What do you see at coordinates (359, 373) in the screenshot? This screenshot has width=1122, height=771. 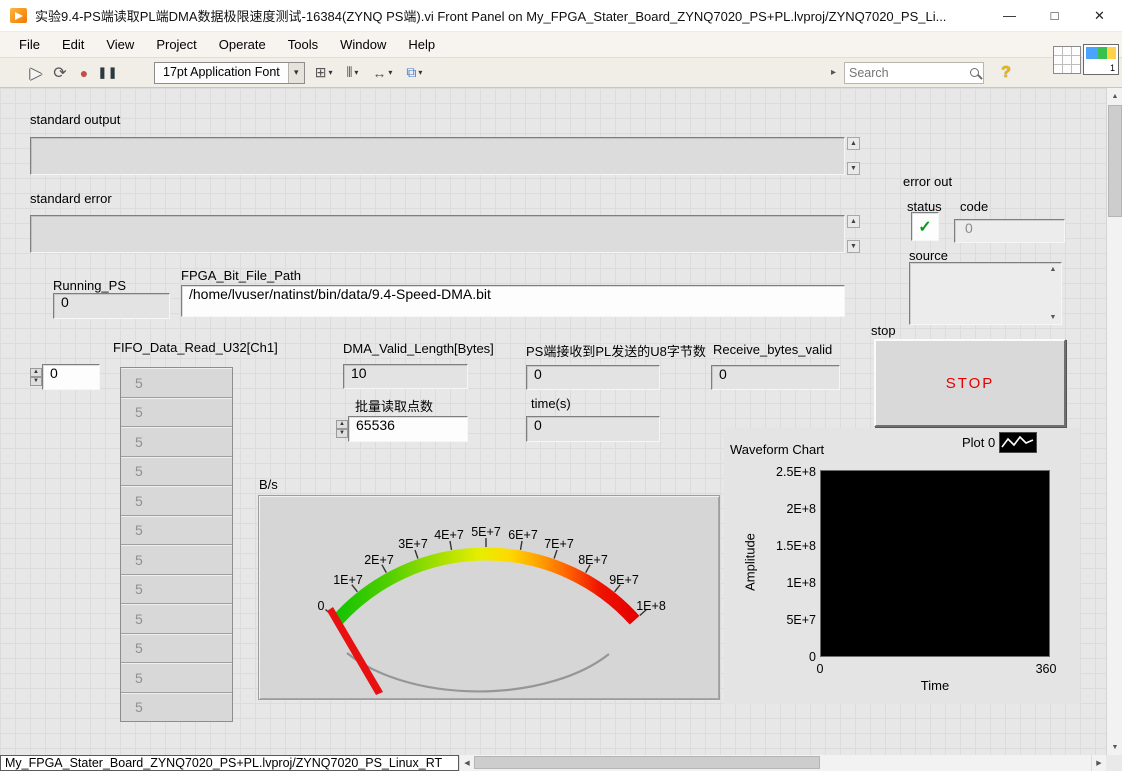 I see `dma-length-value: 10` at bounding box center [359, 373].